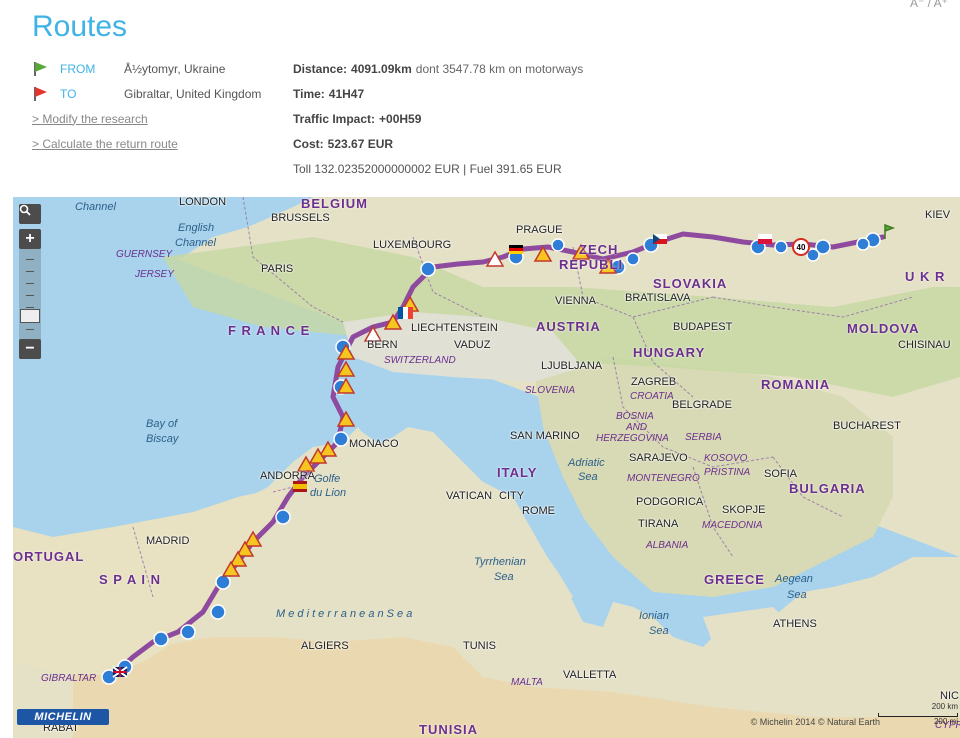 Image resolution: width=960 pixels, height=738 pixels. I want to click on map-label-spain: S P A I N, so click(130, 579).